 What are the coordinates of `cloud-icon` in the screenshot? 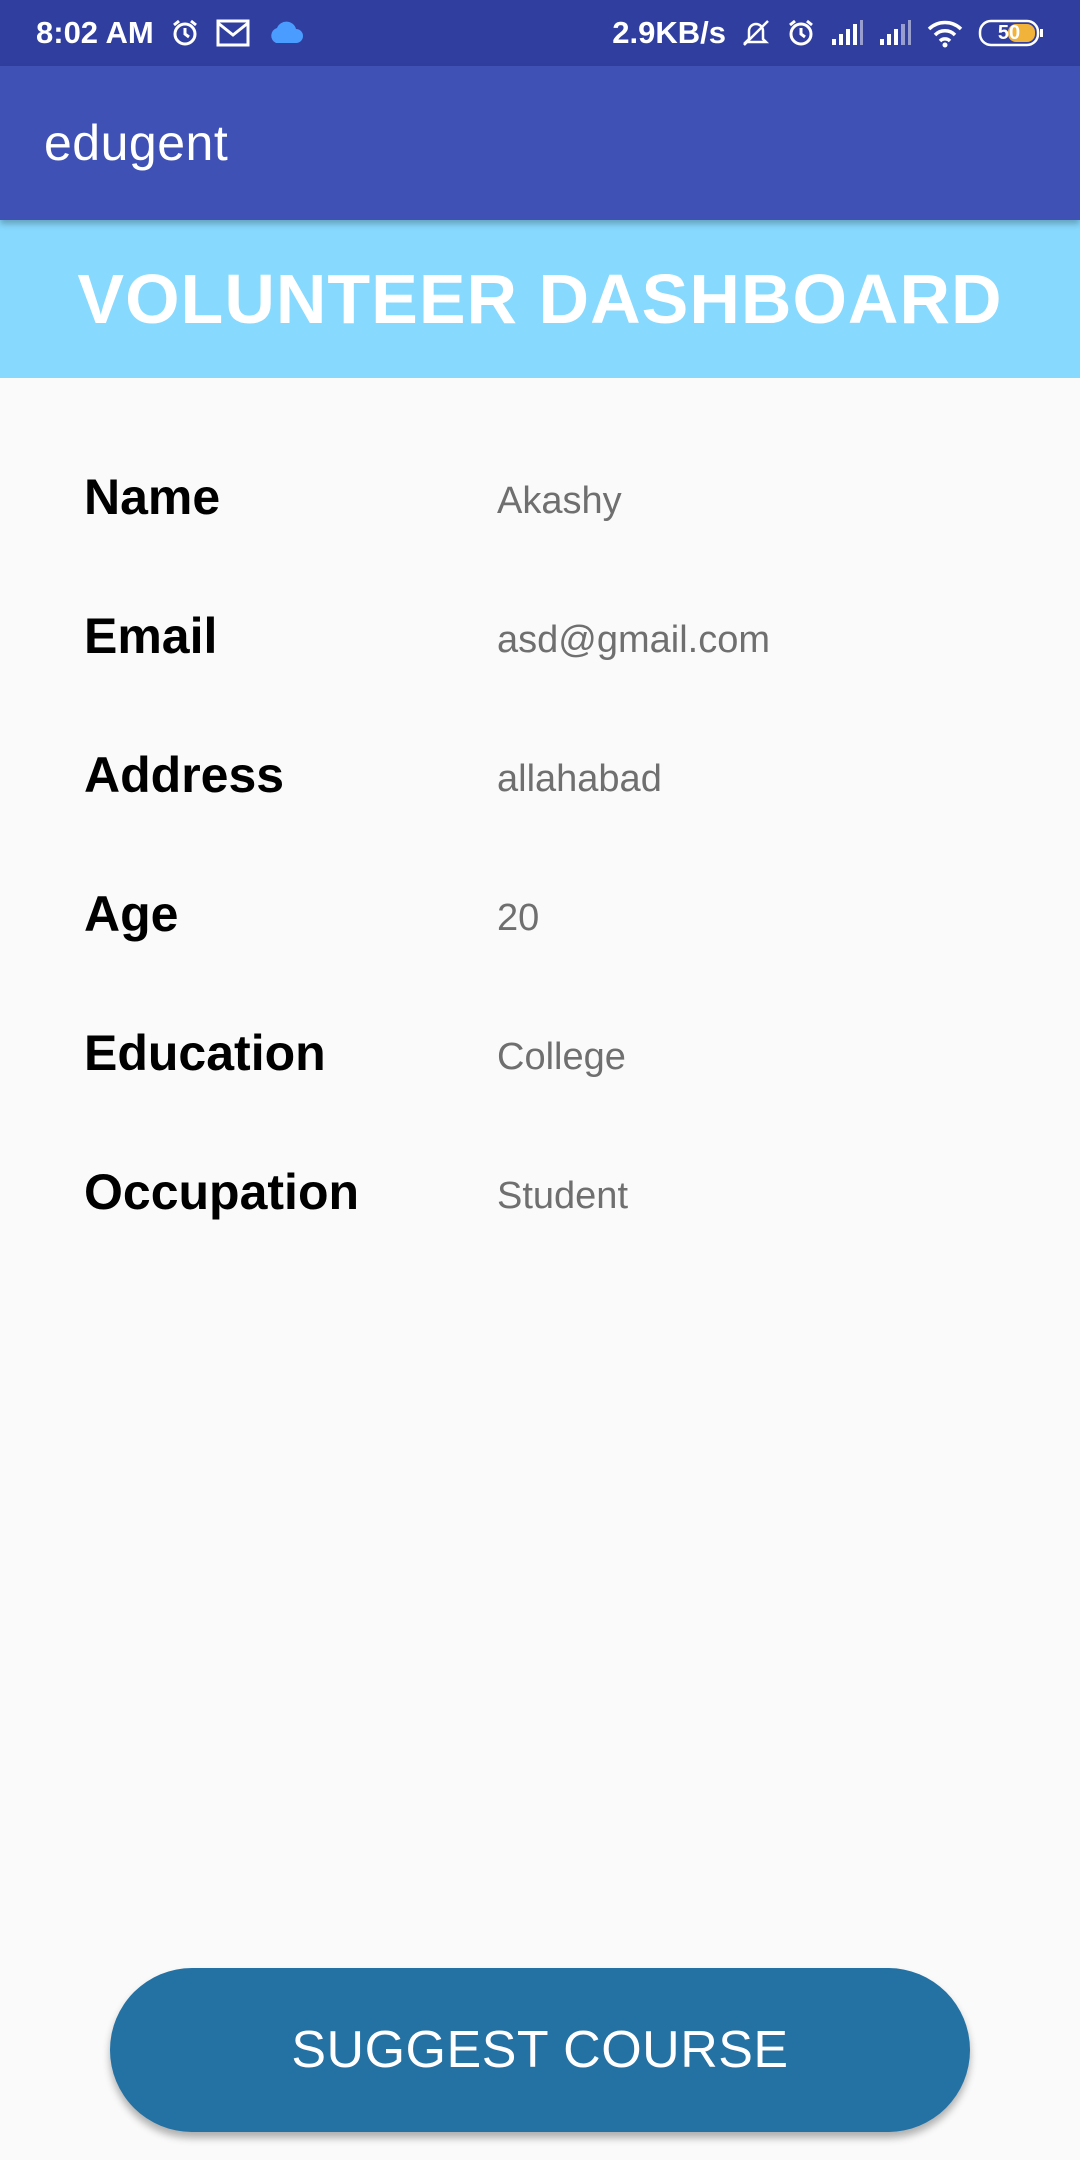 It's located at (285, 33).